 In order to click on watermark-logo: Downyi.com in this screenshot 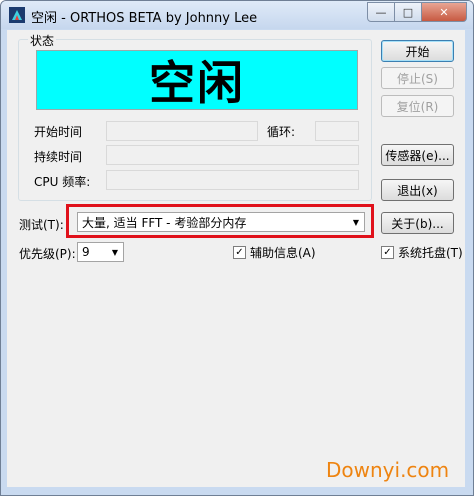, I will do `click(388, 470)`.